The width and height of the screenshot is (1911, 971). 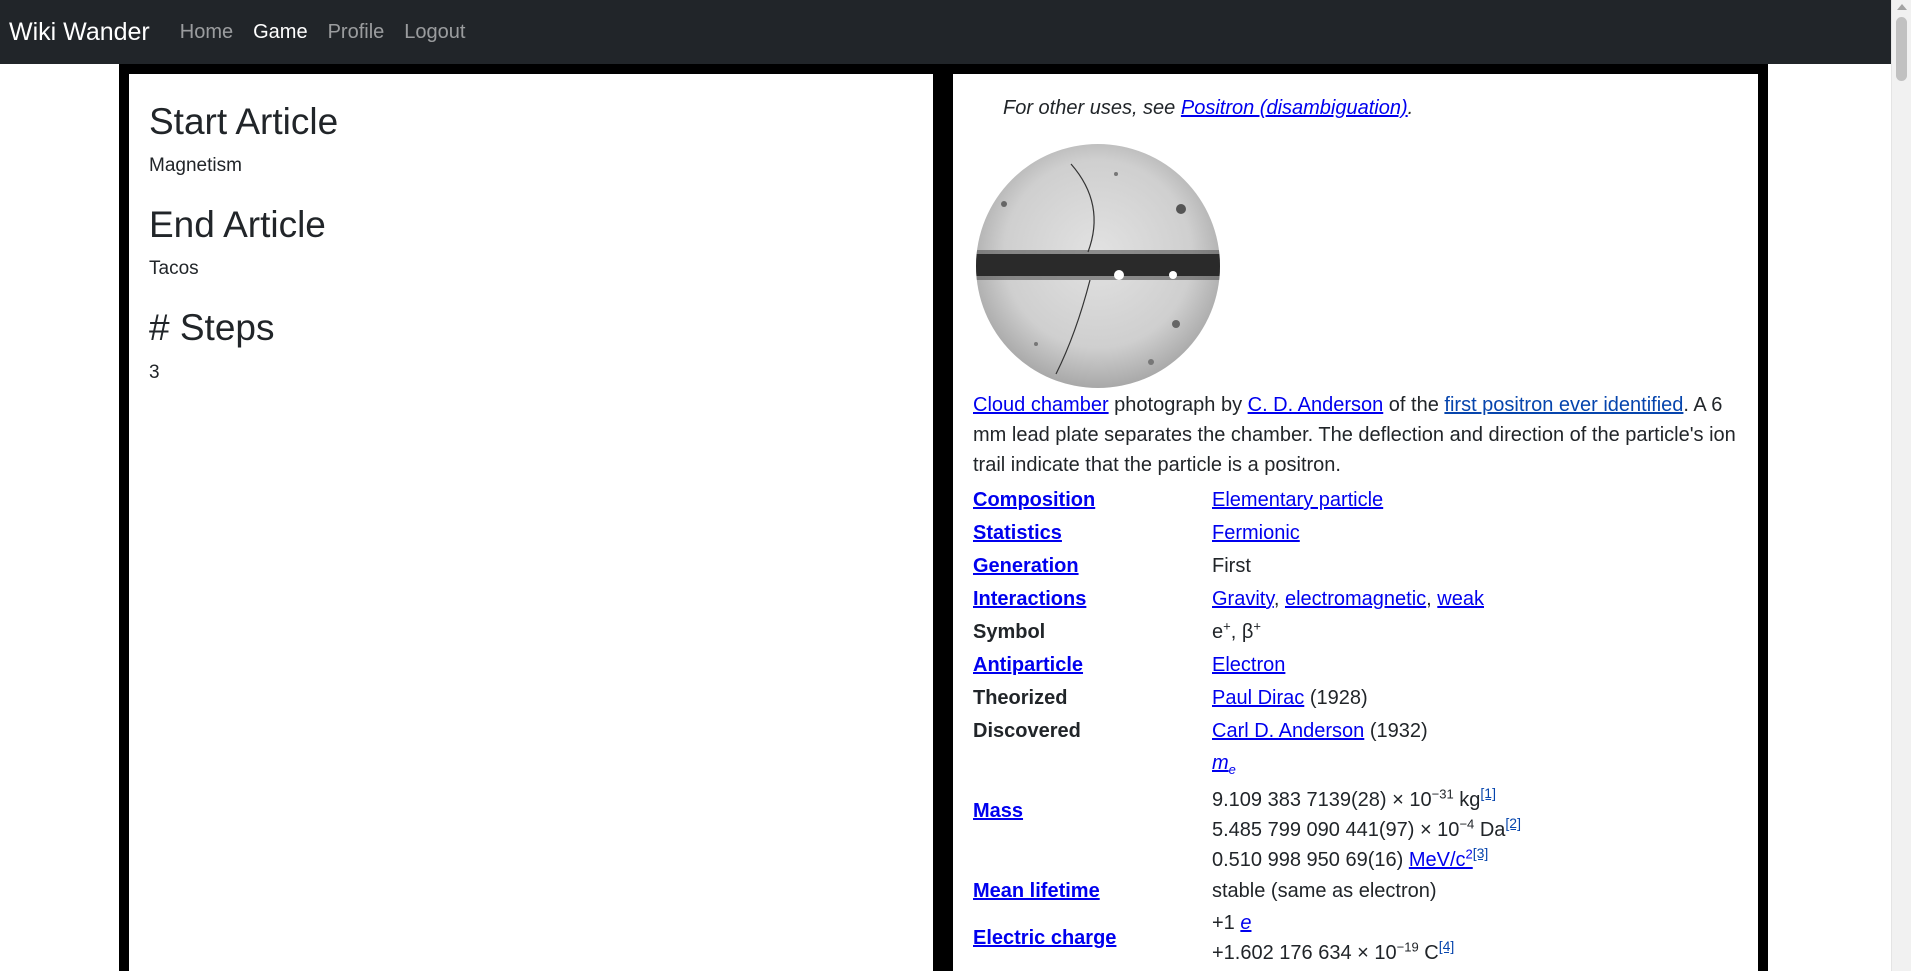 I want to click on ref-2-link: [2], so click(x=1513, y=823).